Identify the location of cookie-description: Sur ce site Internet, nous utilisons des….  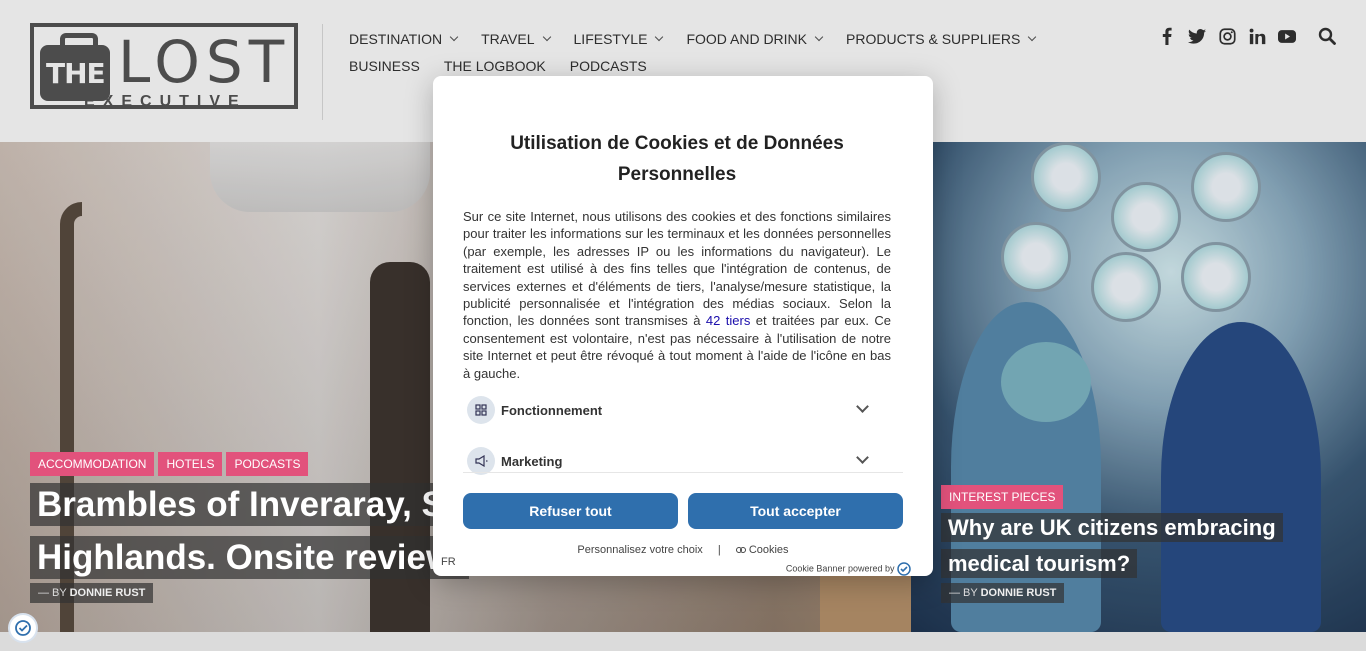
(677, 295).